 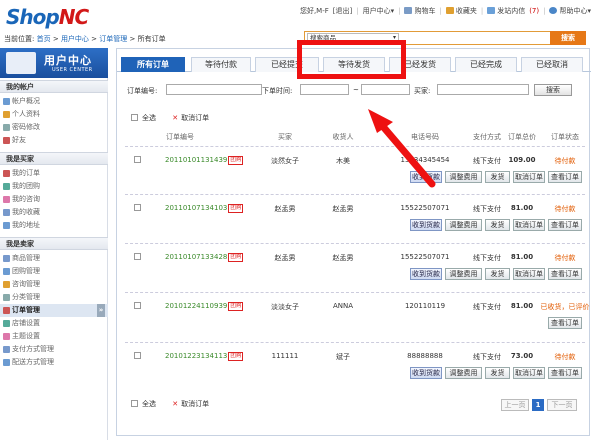 I want to click on sidebar-group-1: 我是买家, so click(x=54, y=158).